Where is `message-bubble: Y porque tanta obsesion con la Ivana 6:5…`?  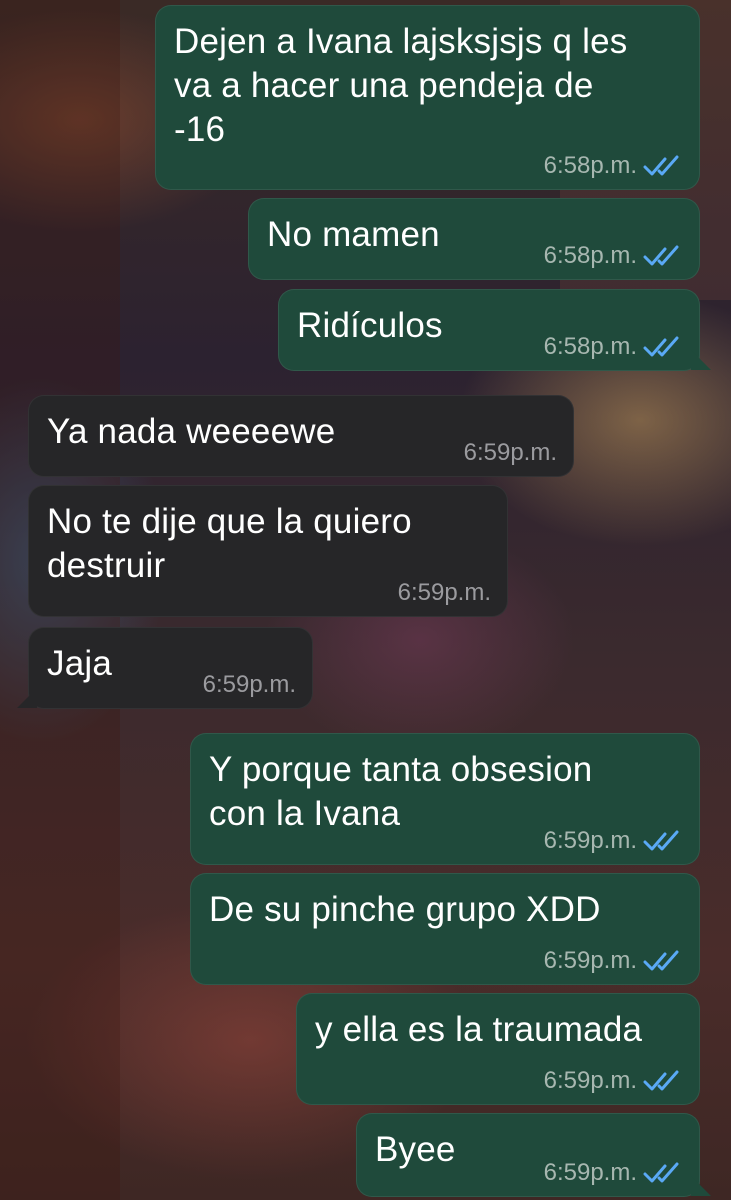
message-bubble: Y porque tanta obsesion con la Ivana 6:5… is located at coordinates (445, 799).